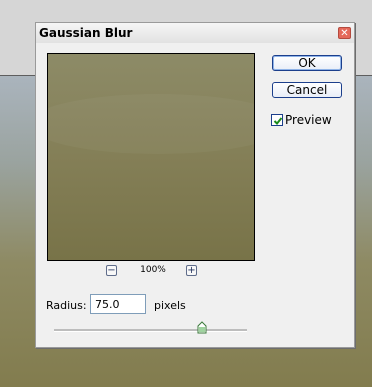 The image size is (372, 387). I want to click on close-icon: ✕, so click(344, 33).